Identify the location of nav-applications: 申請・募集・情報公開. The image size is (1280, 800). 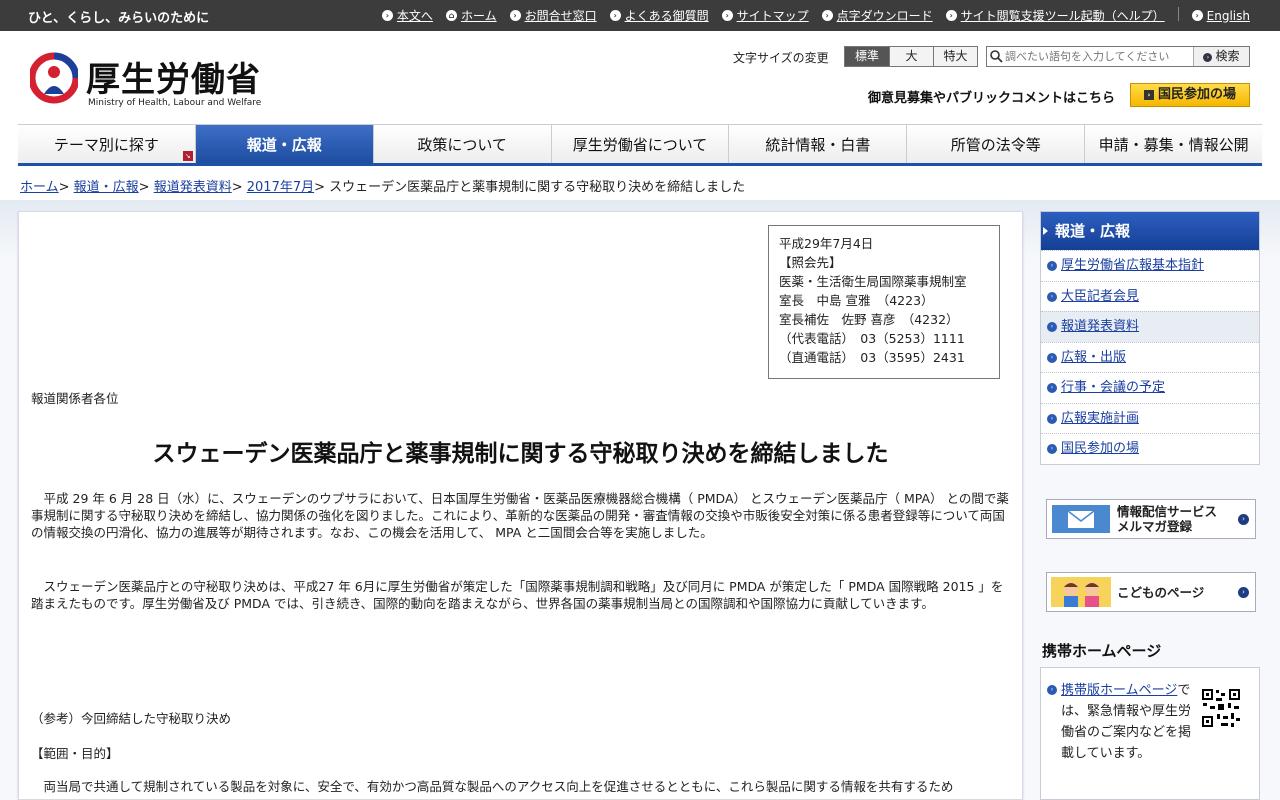
(1173, 144).